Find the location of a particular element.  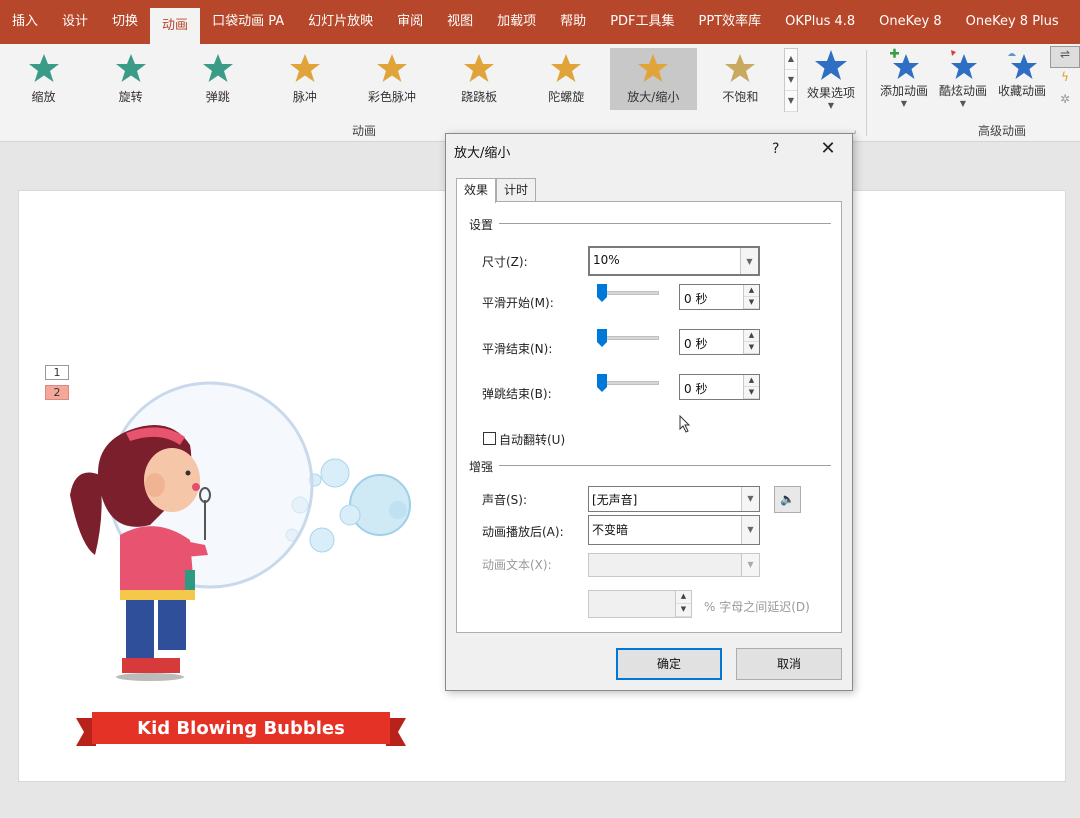

gallery-item-8: 不饱和 is located at coordinates (740, 79).